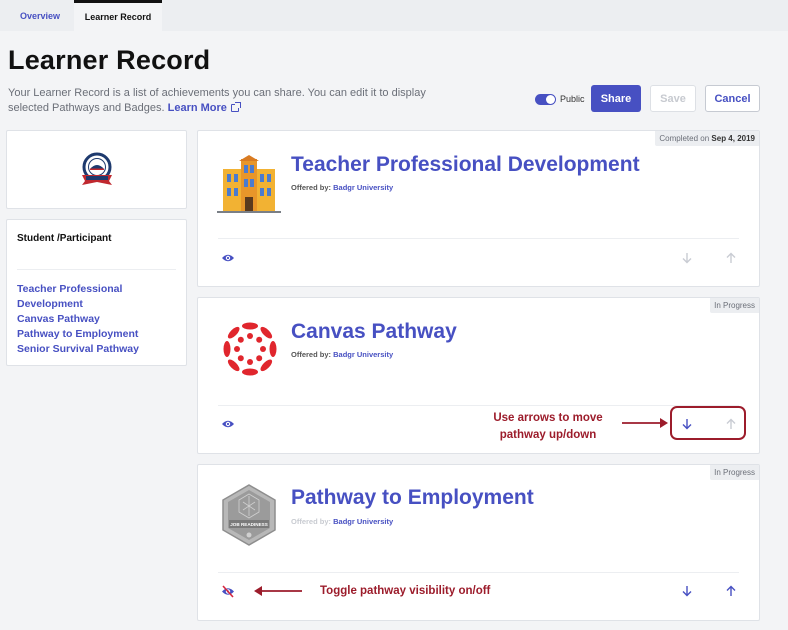 The image size is (788, 630). I want to click on sidebar-link-senior-survival-pathway: Senior Survival Pathway, so click(92, 349).